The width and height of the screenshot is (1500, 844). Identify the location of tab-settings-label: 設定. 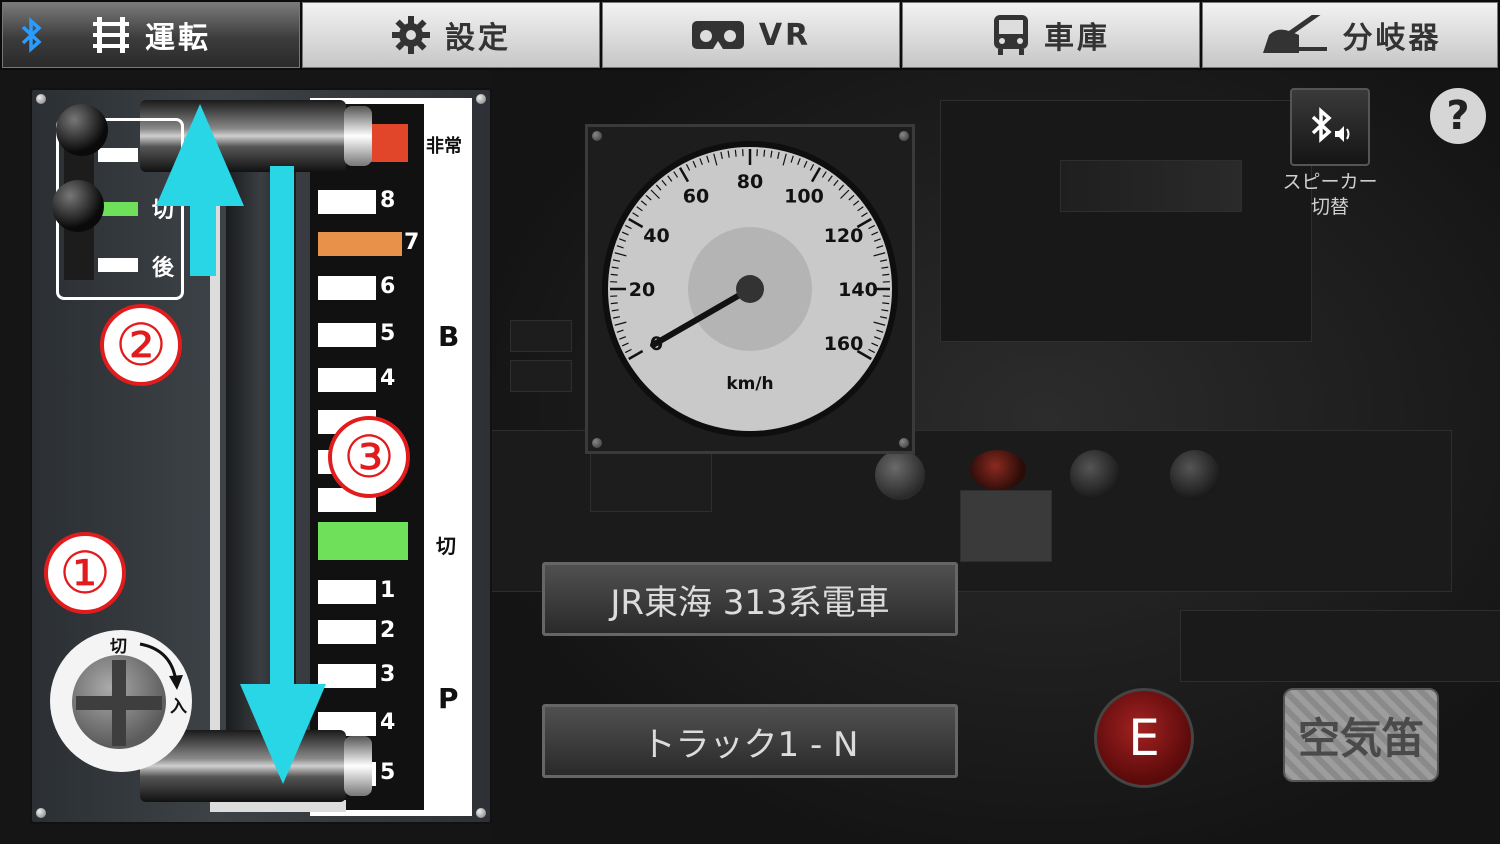
(478, 38).